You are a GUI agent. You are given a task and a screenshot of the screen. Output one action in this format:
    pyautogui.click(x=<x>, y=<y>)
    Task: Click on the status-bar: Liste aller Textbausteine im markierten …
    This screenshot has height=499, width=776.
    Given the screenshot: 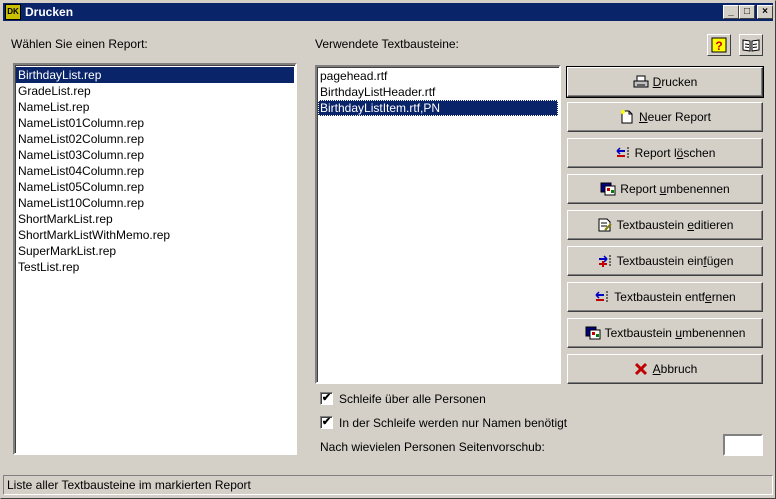 What is the action you would take?
    pyautogui.click(x=388, y=485)
    